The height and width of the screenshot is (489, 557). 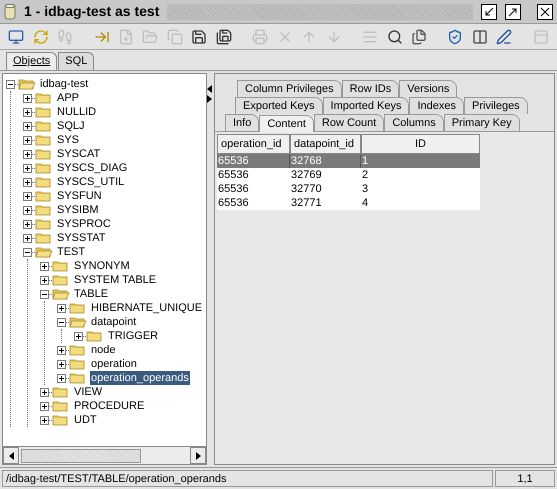 I want to click on tab: Objects, so click(x=32, y=61).